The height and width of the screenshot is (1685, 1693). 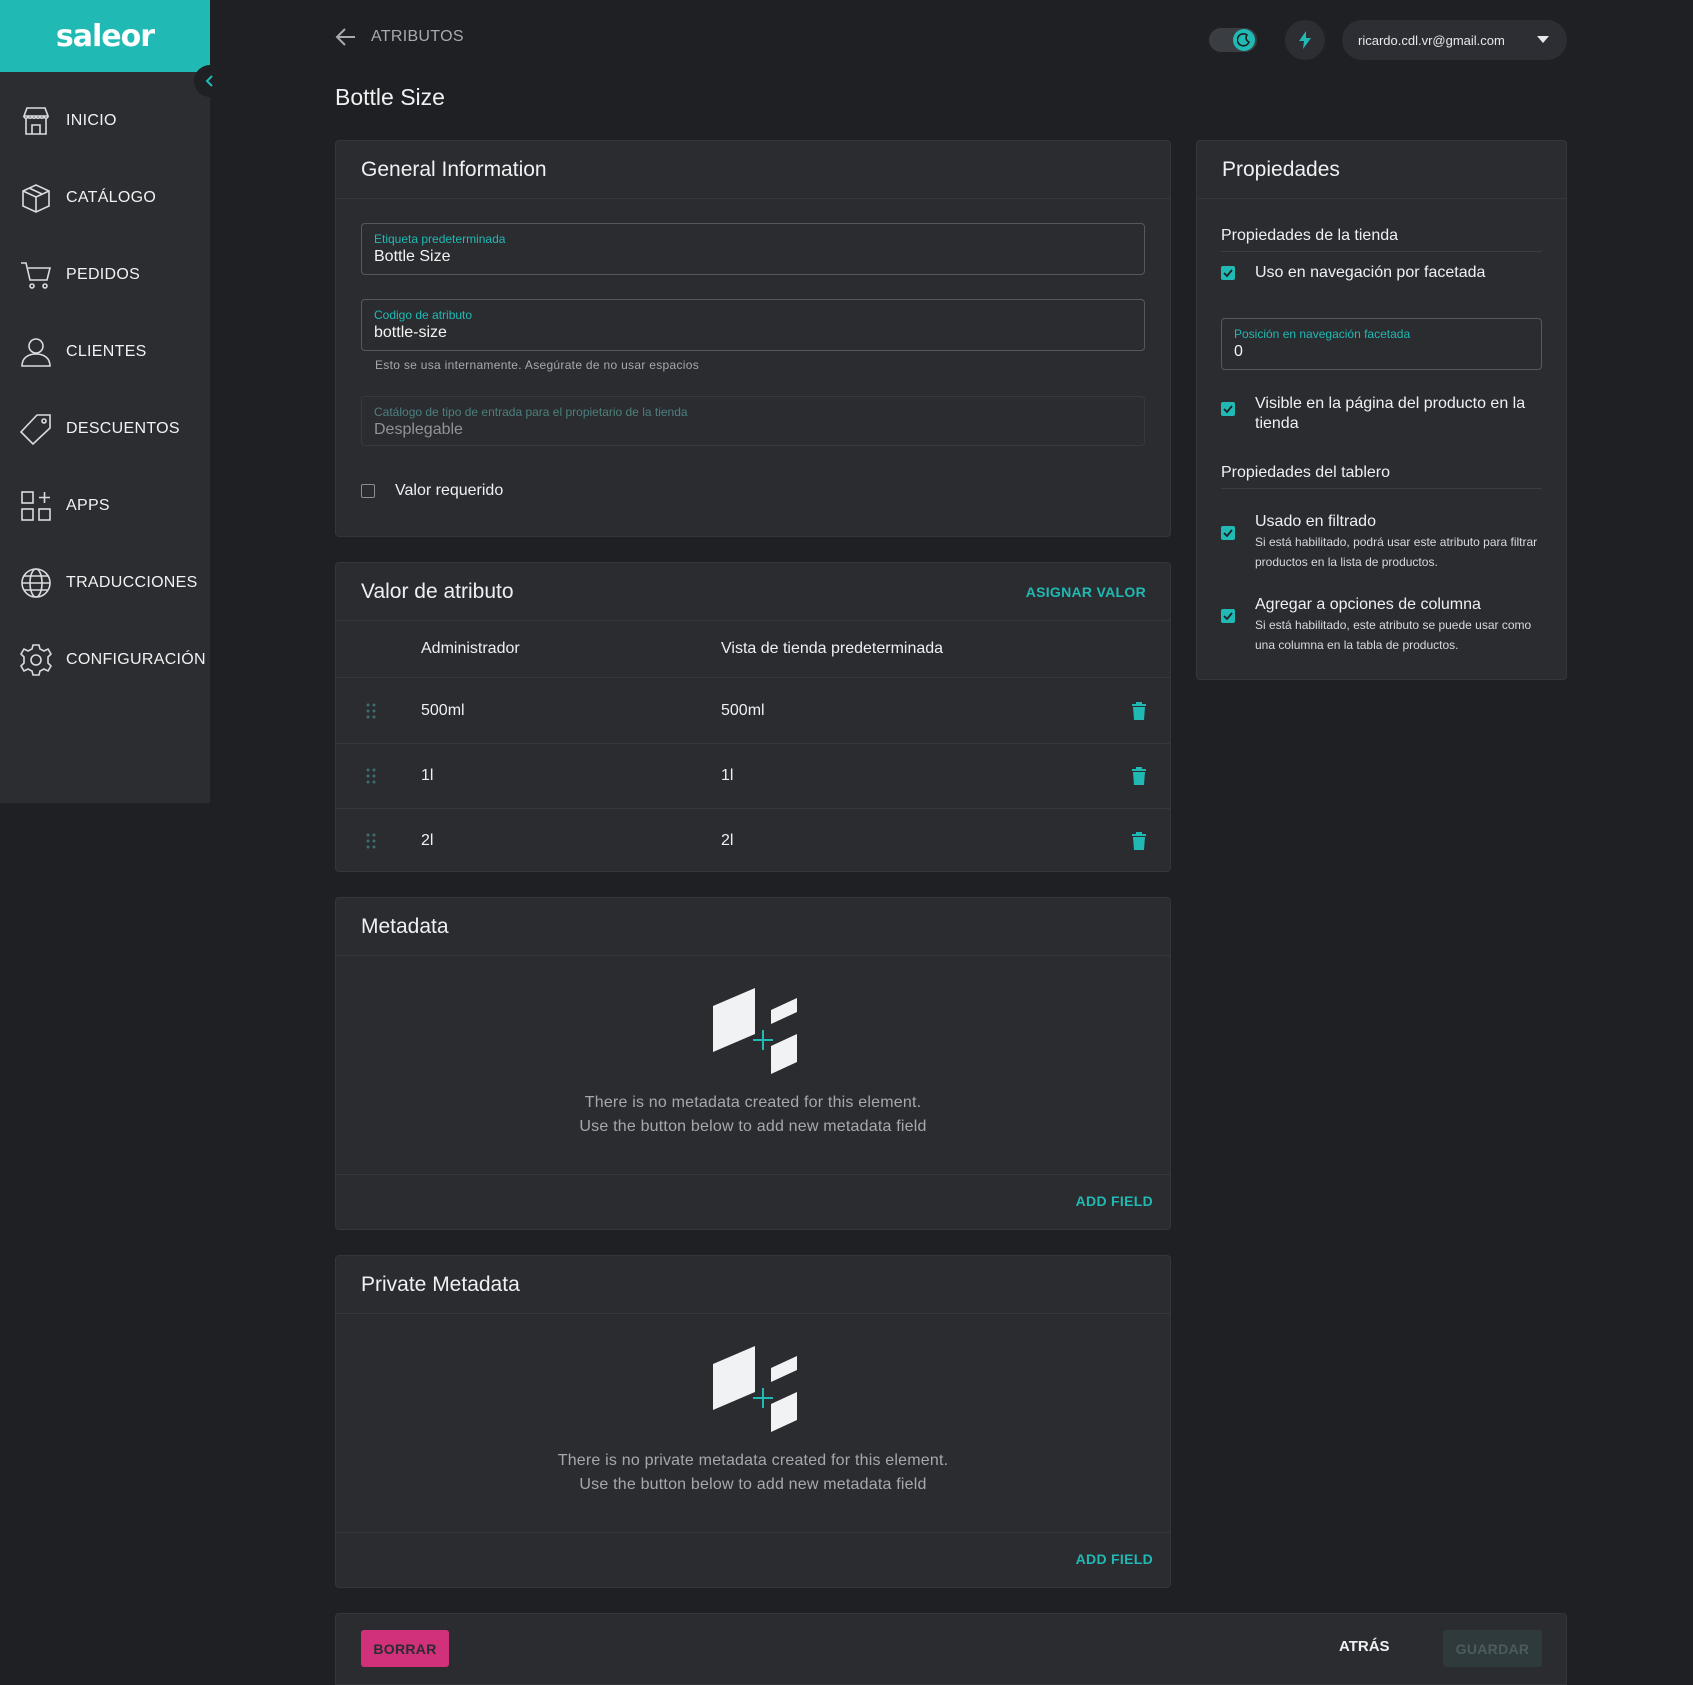 What do you see at coordinates (1454, 40) in the screenshot?
I see `user-menu: ricardo.cdl.vr@gmail.com` at bounding box center [1454, 40].